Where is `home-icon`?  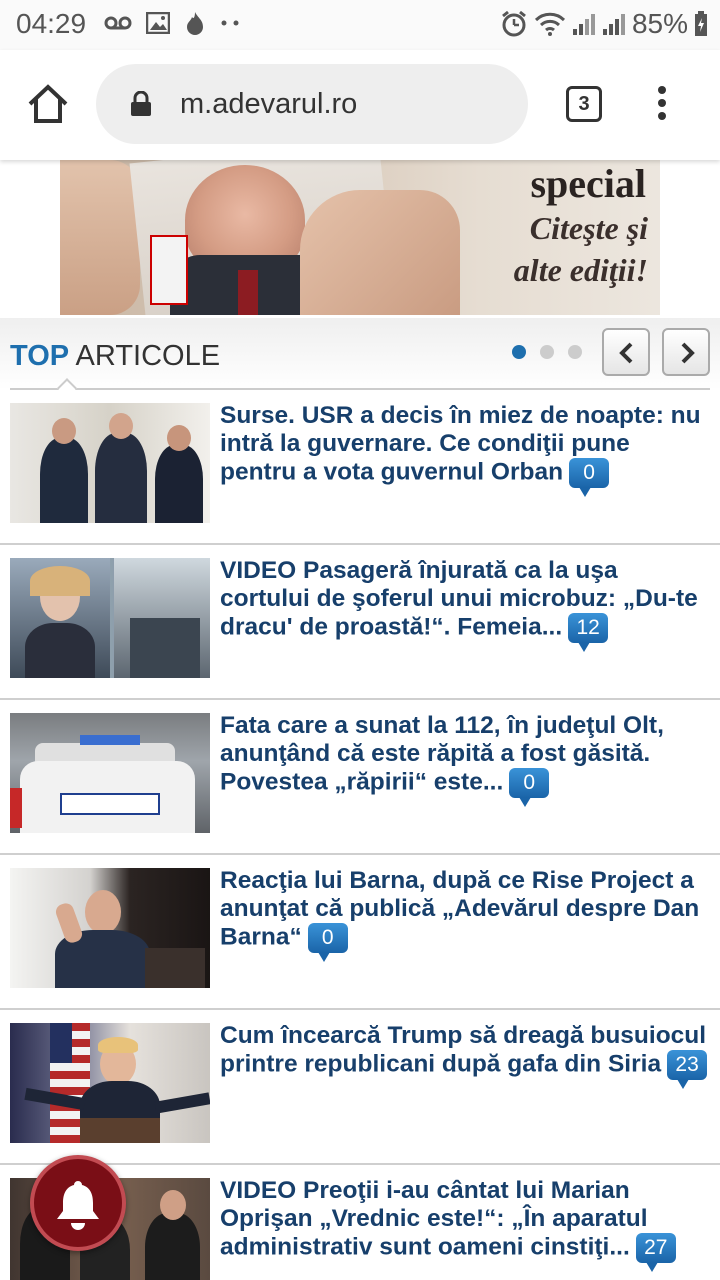
home-icon is located at coordinates (48, 103).